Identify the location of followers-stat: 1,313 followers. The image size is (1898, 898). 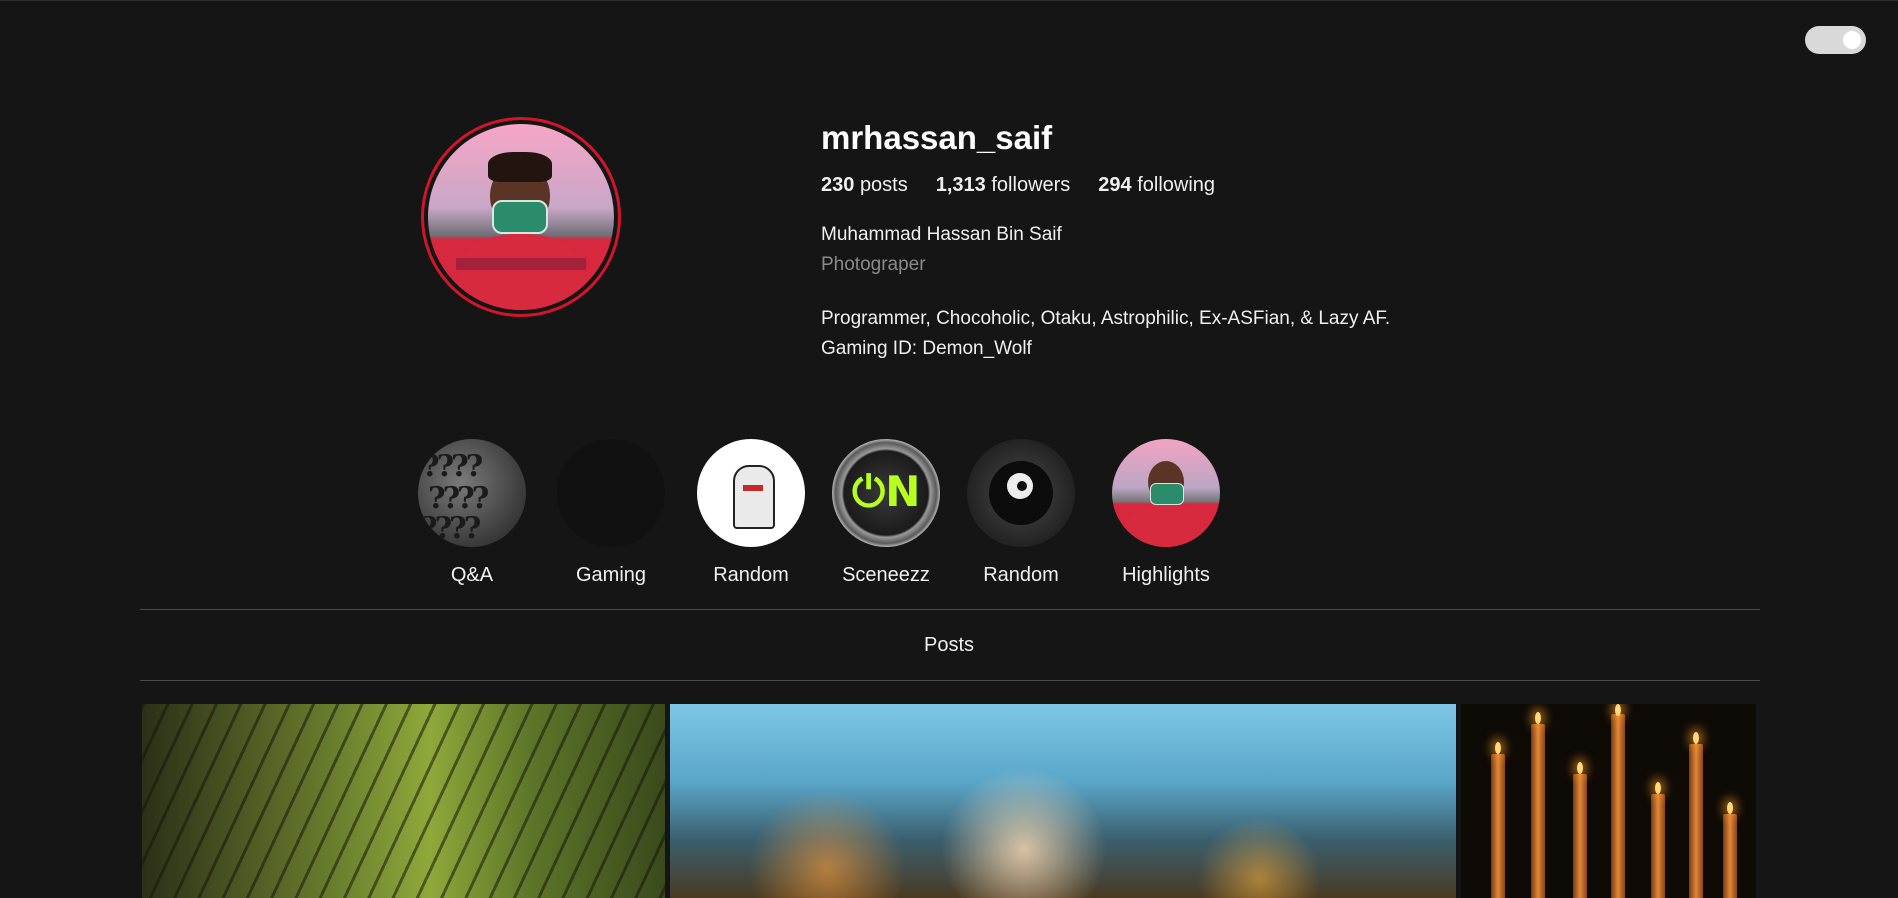
(1003, 185).